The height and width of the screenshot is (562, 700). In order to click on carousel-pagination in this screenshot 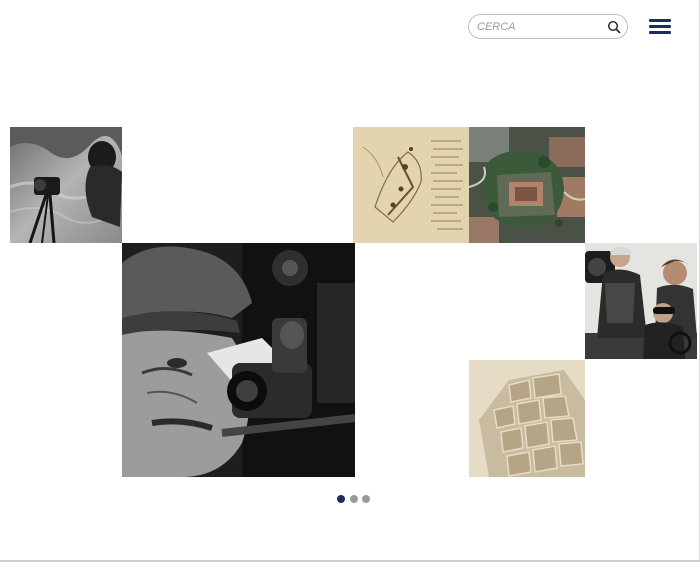, I will do `click(354, 500)`.